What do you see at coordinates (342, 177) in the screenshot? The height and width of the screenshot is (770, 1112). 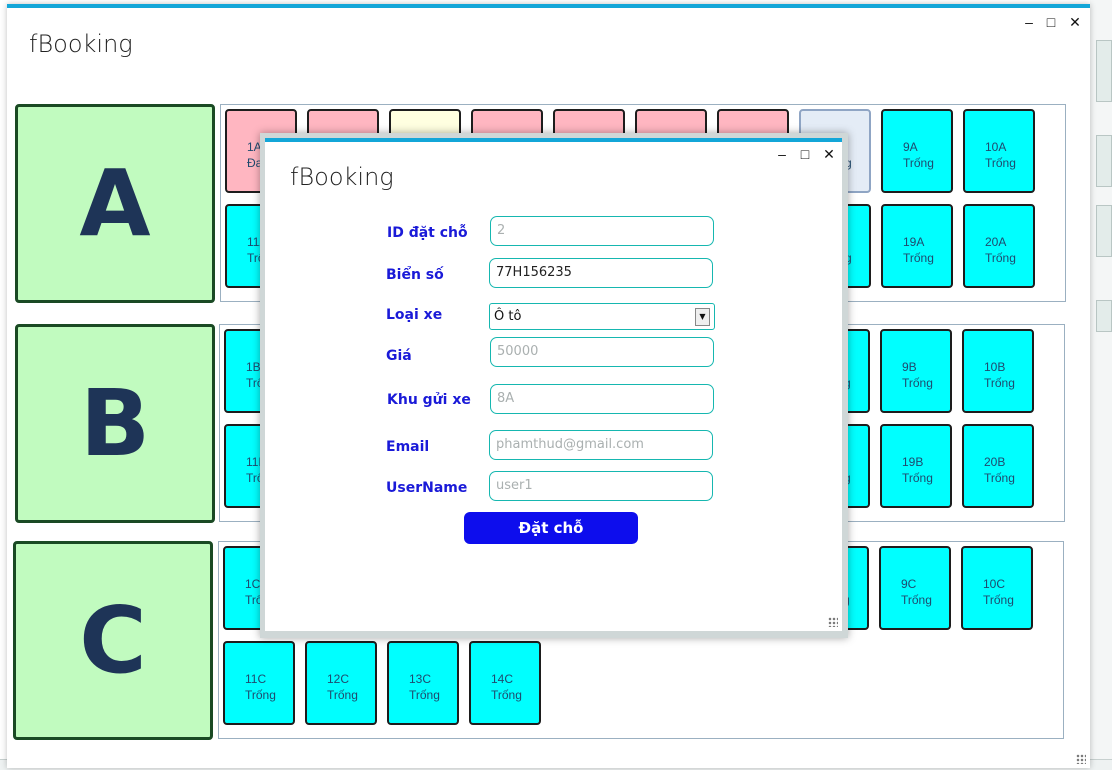 I see `dialog-title: fBooking` at bounding box center [342, 177].